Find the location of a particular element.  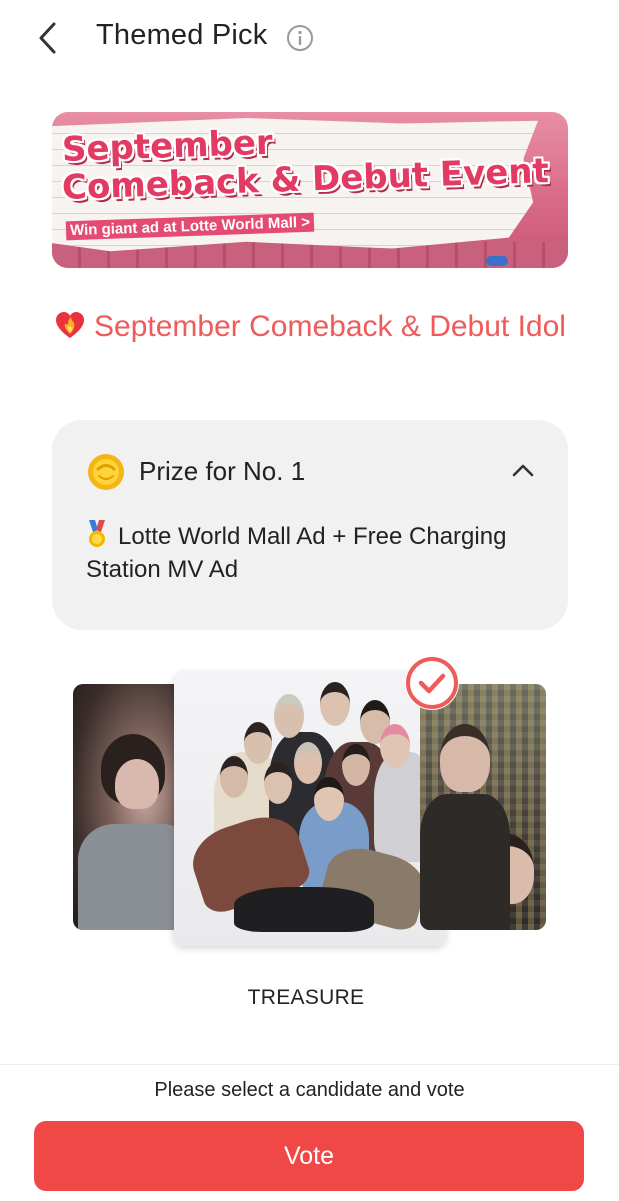

candidate-card-next is located at coordinates (483, 807).